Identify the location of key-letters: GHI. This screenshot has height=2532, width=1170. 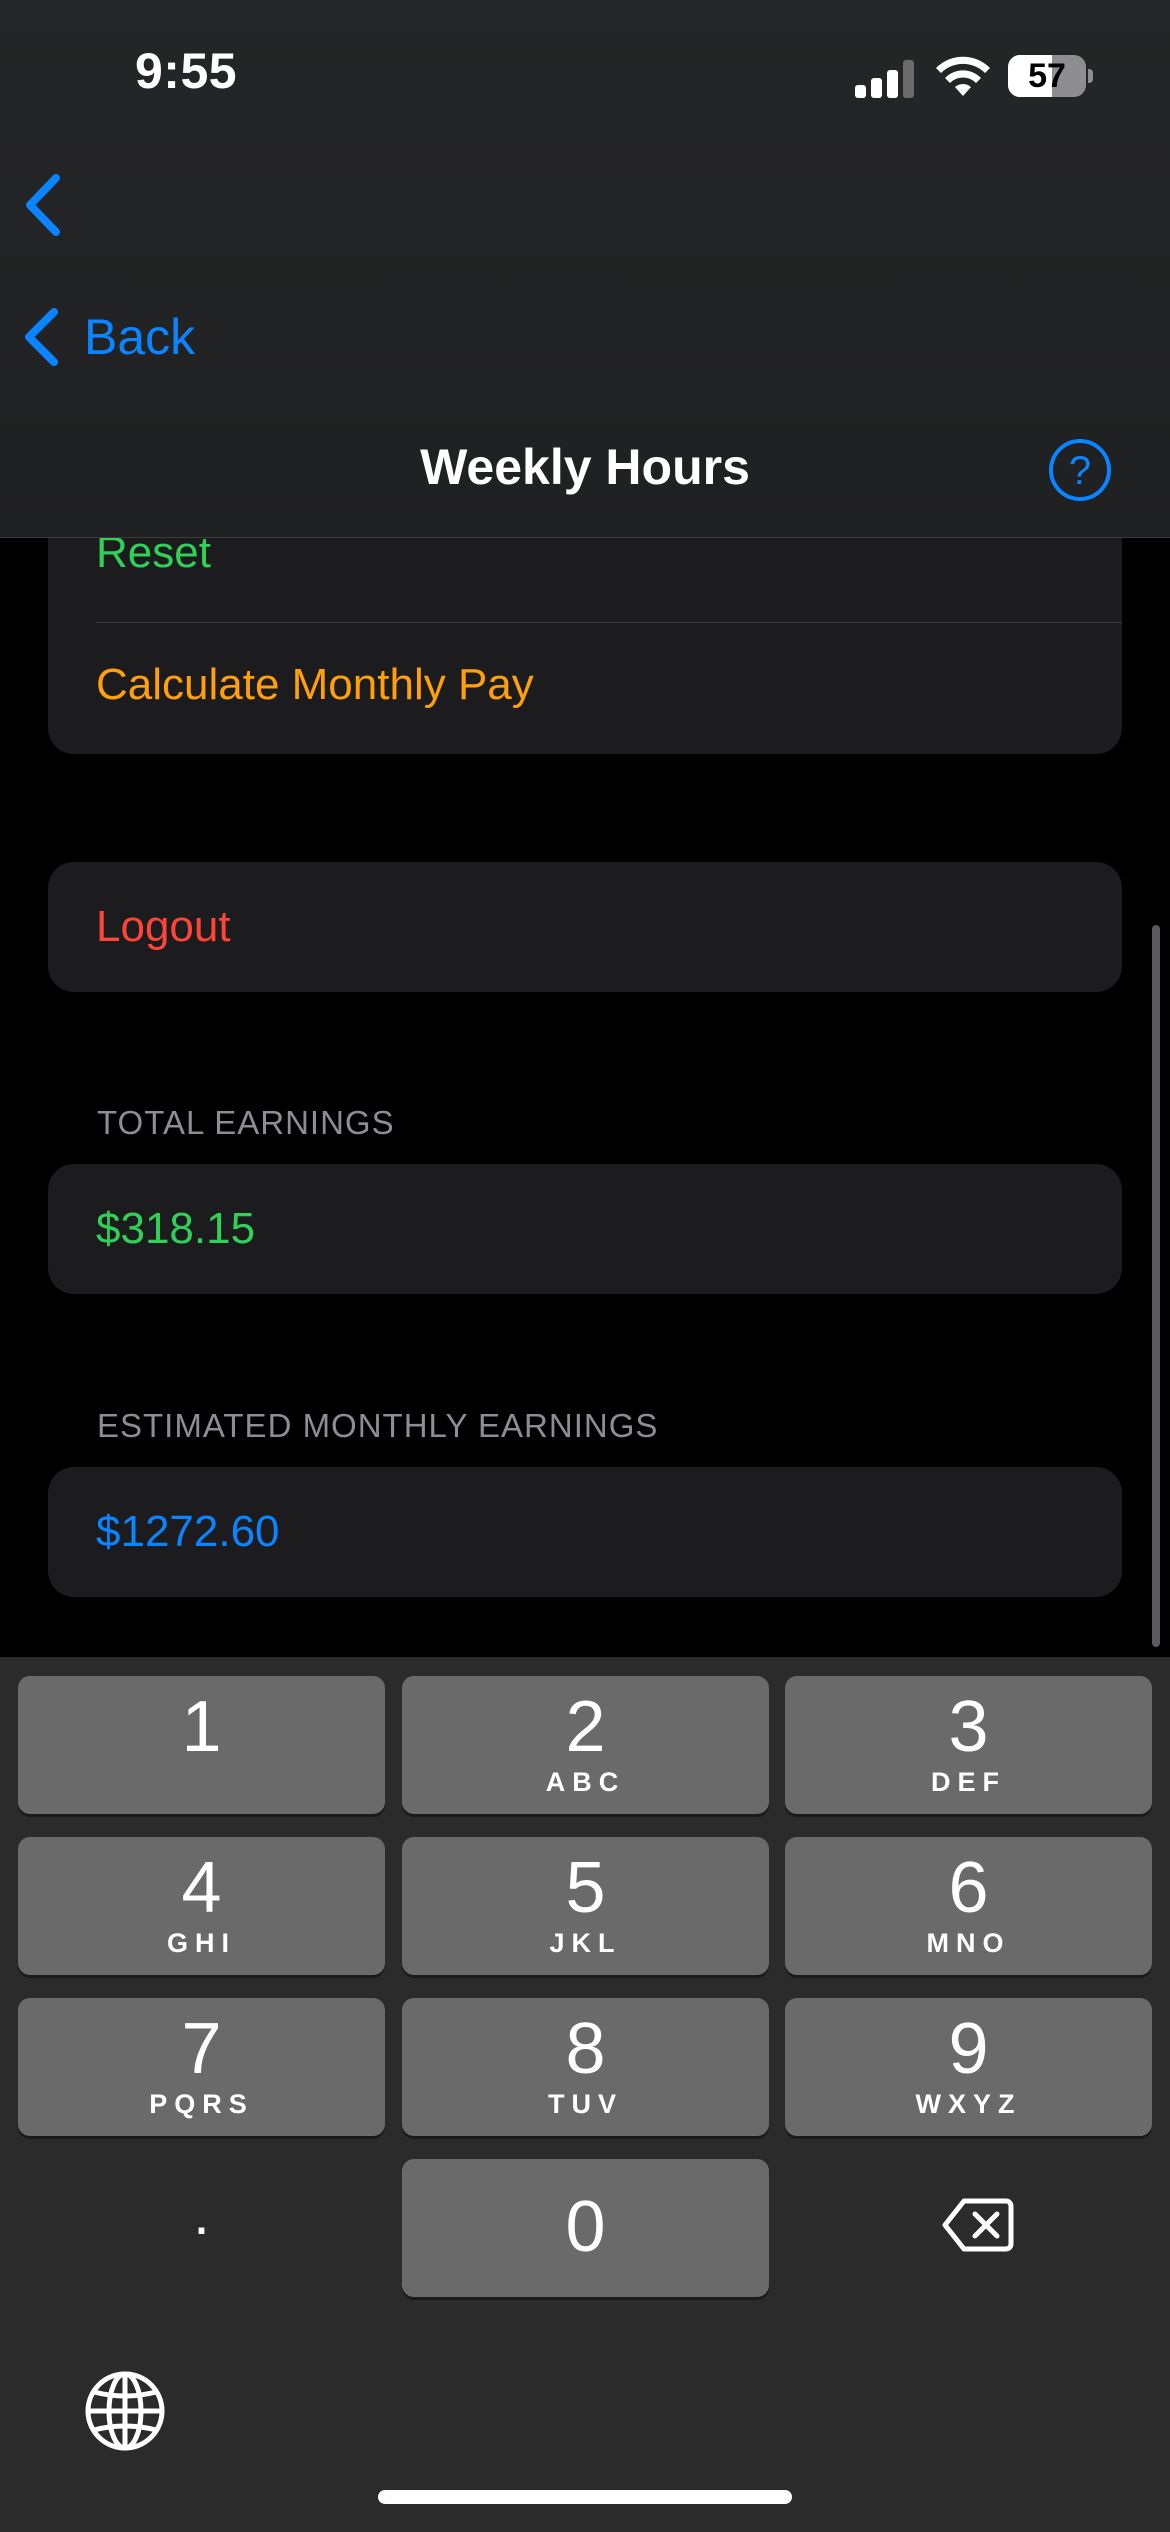
(201, 1943).